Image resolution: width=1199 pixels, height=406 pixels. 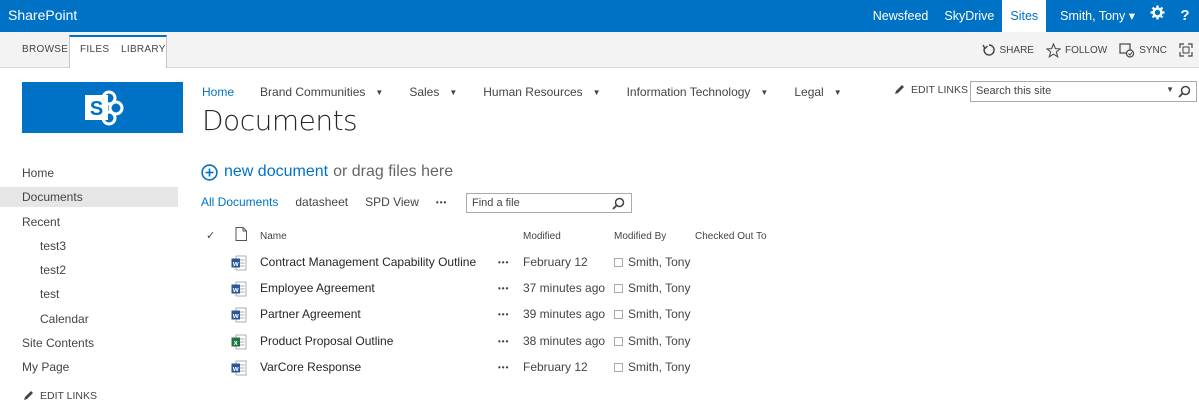 I want to click on topnav-legal: Legal ▼, so click(x=817, y=92).